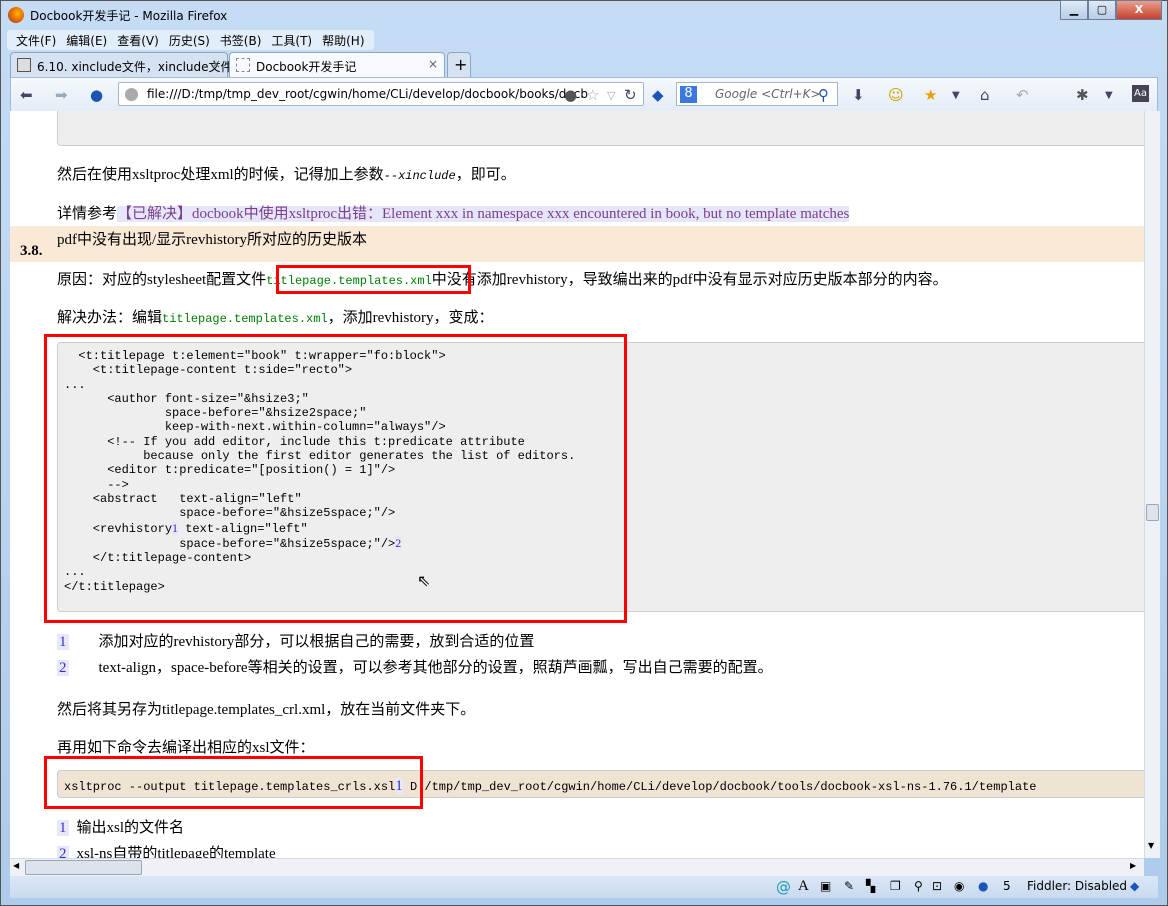  What do you see at coordinates (121, 828) in the screenshot?
I see `callout-item: 1 输出xsl的文件名` at bounding box center [121, 828].